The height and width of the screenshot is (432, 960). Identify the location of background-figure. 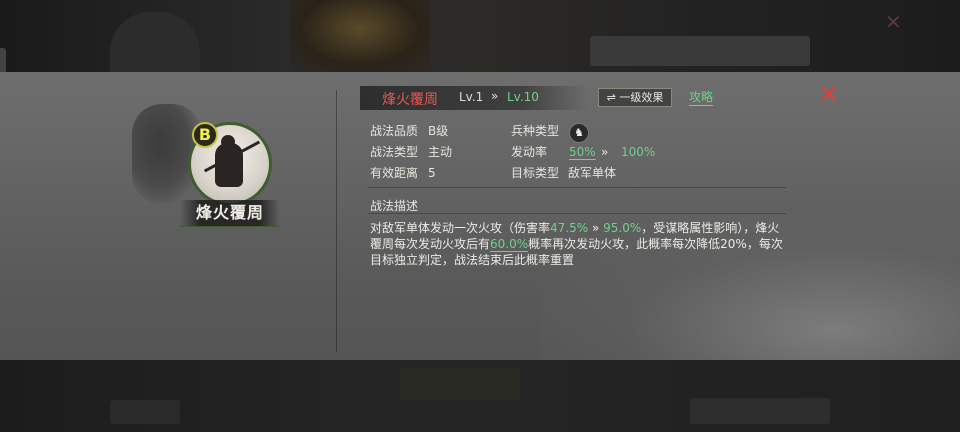
(155, 42).